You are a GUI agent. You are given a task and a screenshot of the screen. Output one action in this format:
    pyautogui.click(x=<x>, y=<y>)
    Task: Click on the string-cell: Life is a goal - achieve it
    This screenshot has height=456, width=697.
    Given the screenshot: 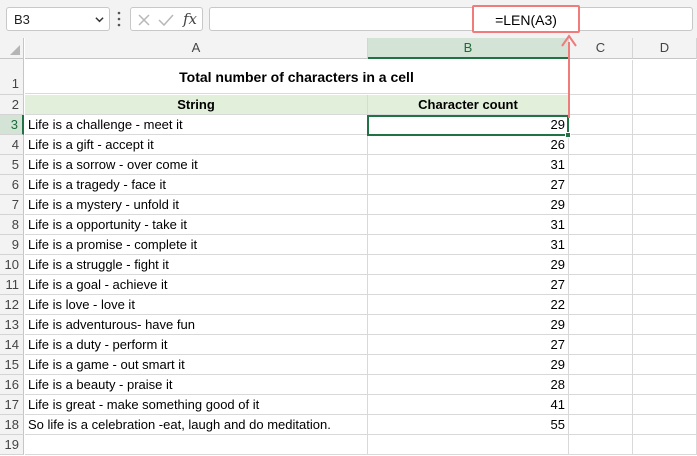 What is the action you would take?
    pyautogui.click(x=196, y=285)
    